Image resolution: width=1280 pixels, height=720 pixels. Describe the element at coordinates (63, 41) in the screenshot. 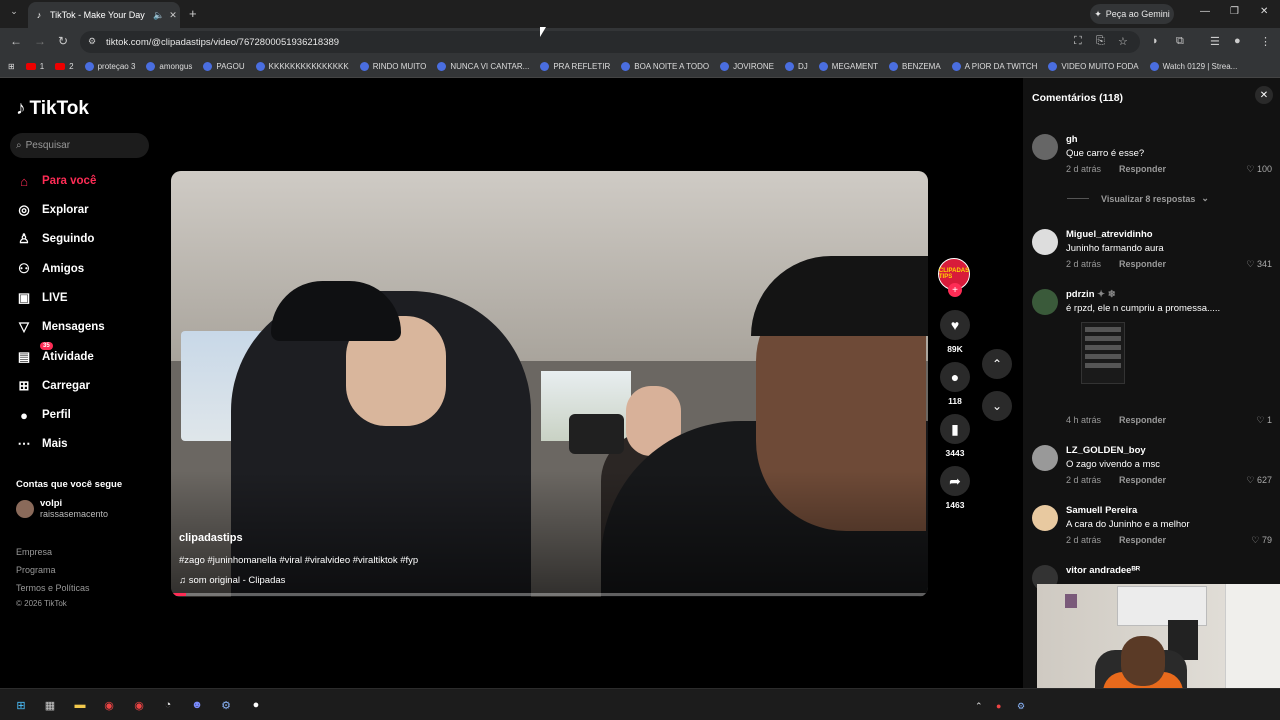

I see `reload-icon: ↻` at that location.